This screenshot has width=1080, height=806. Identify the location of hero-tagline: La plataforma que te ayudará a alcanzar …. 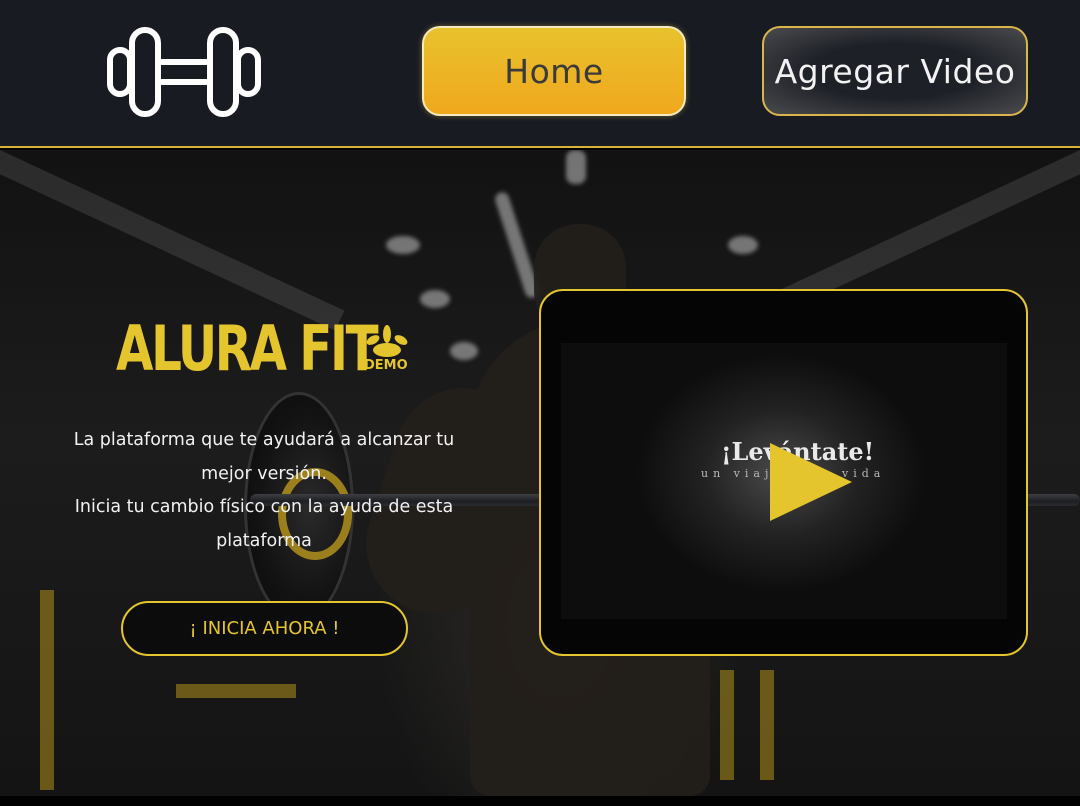
(264, 491).